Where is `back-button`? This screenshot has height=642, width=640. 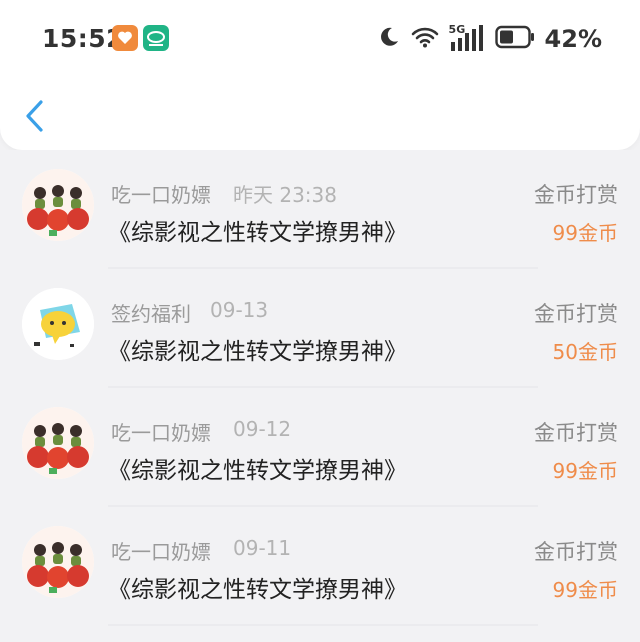
back-button is located at coordinates (35, 116).